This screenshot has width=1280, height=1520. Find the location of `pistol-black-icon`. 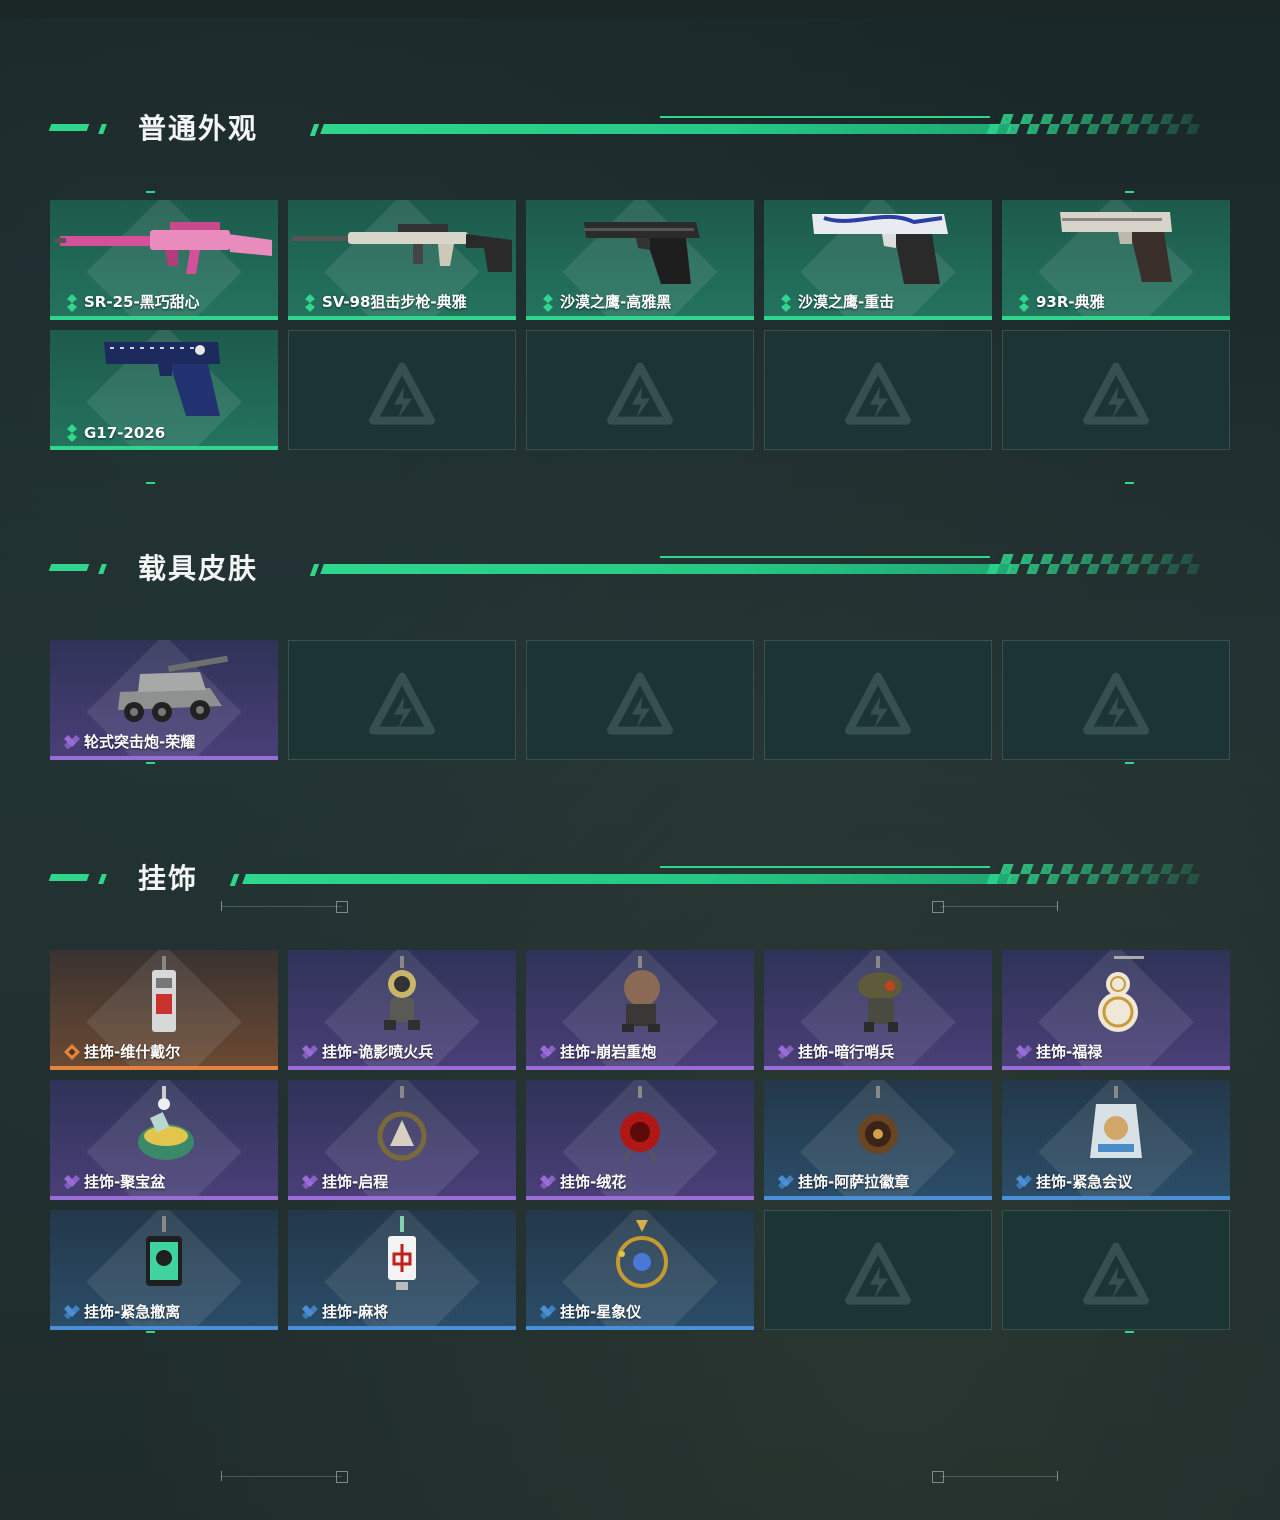

pistol-black-icon is located at coordinates (640, 247).